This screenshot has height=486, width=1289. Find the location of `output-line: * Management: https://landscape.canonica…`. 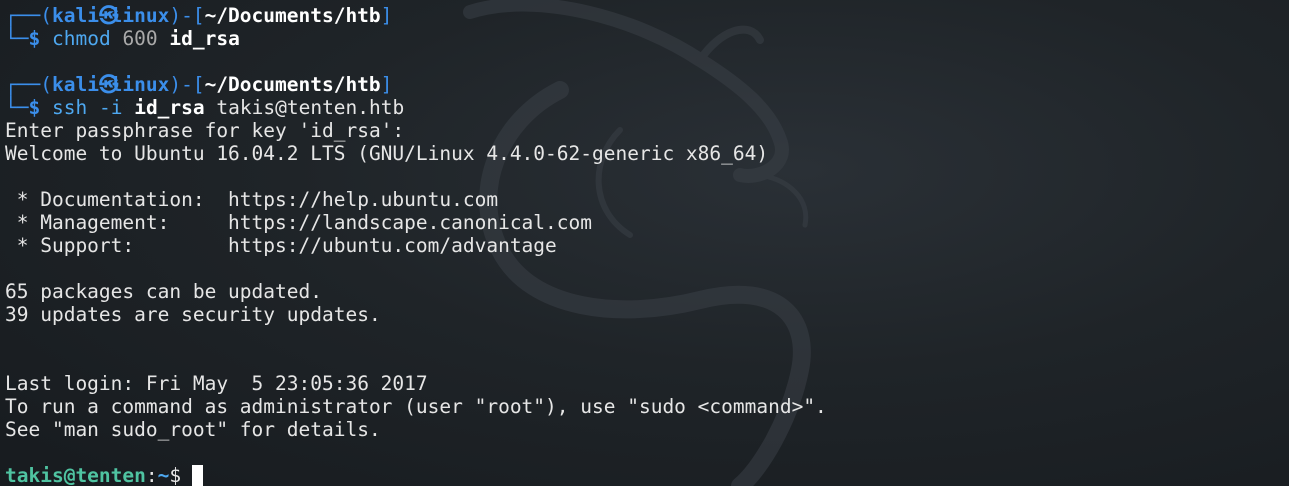

output-line: * Management: https://landscape.canonica… is located at coordinates (298, 222).